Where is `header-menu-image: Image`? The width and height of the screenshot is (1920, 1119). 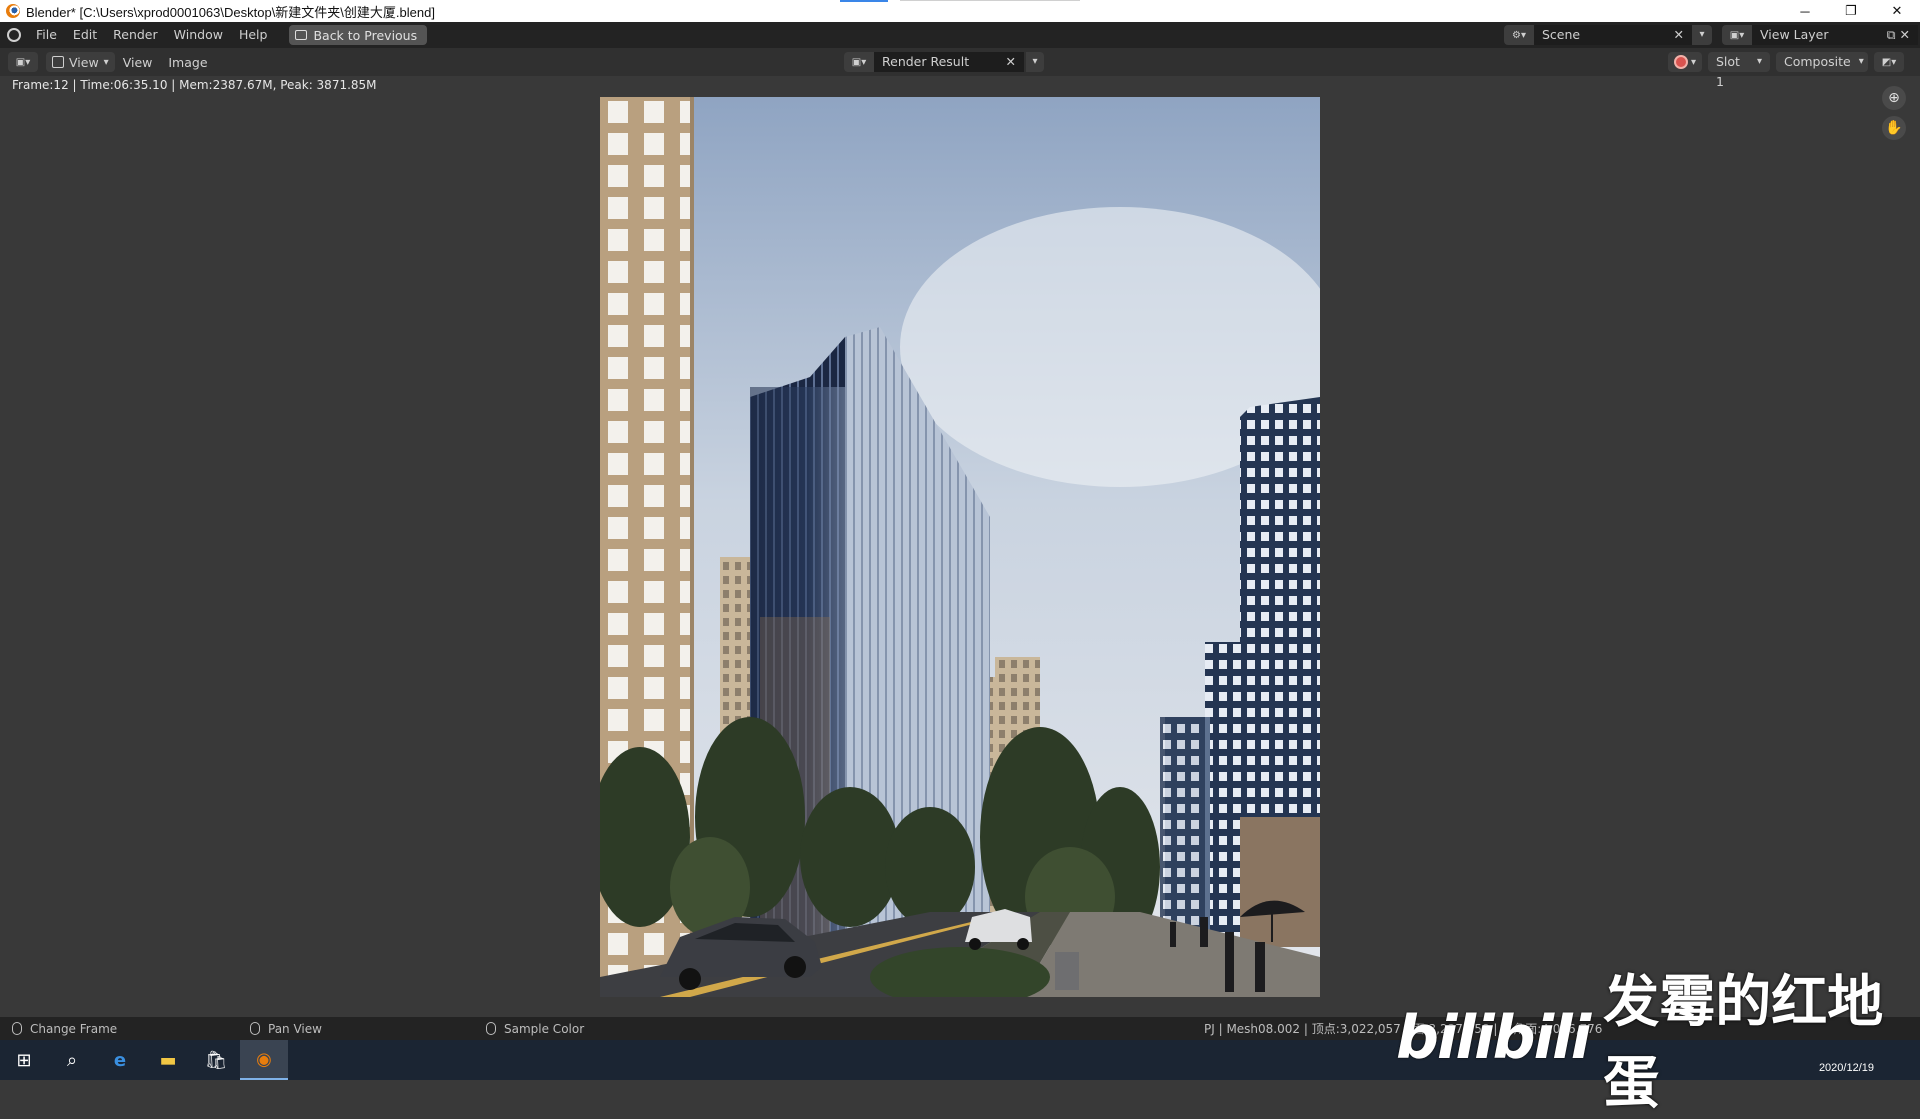
header-menu-image: Image is located at coordinates (187, 62).